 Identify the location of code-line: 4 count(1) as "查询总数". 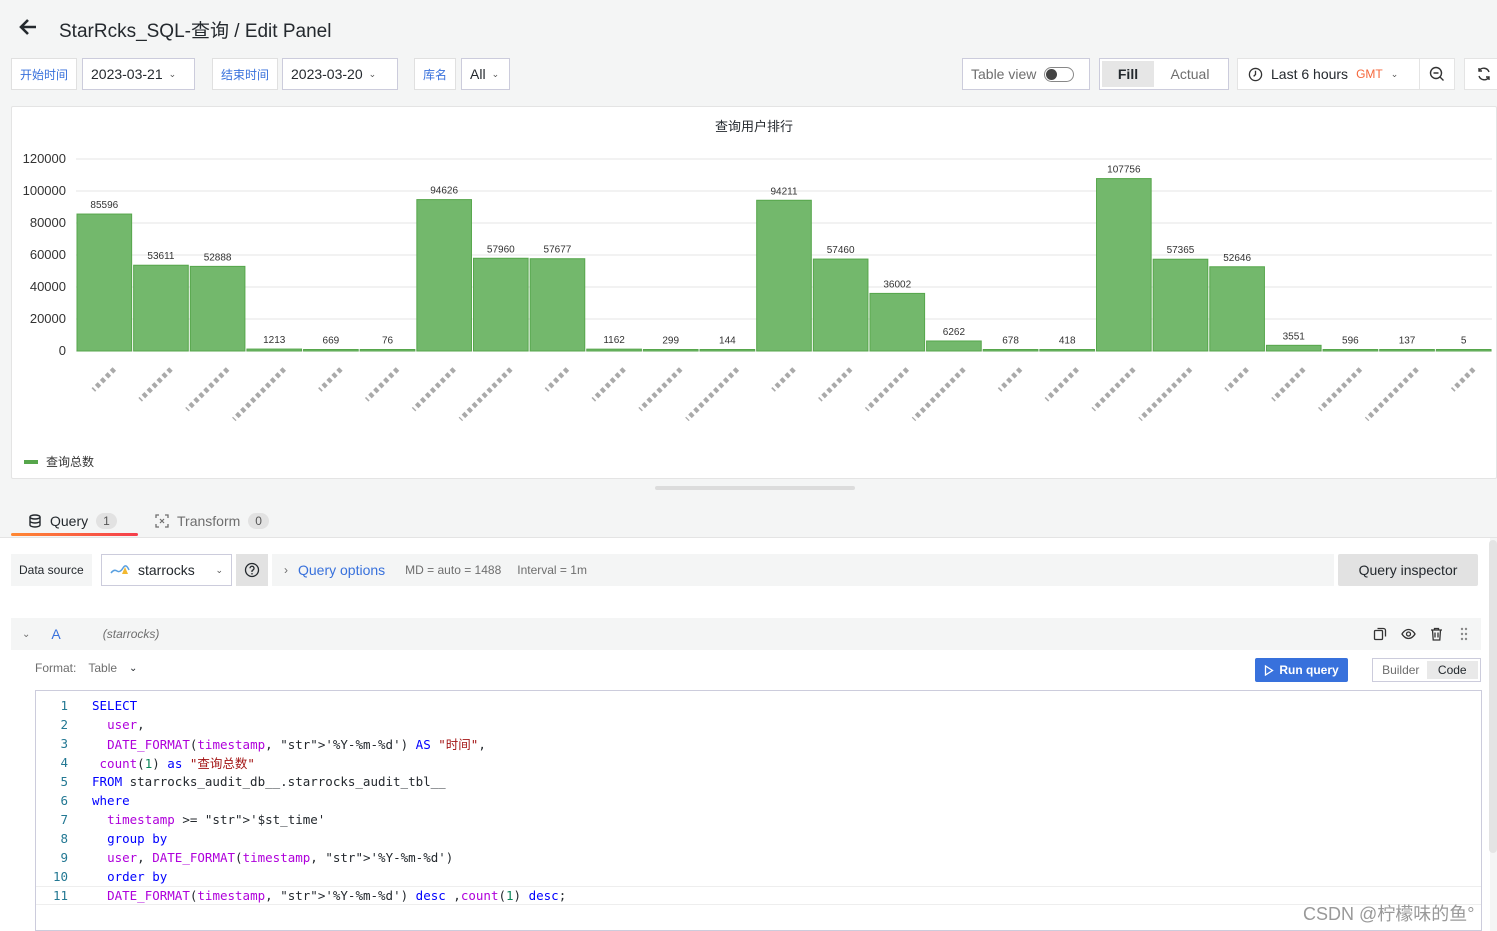
(758, 762).